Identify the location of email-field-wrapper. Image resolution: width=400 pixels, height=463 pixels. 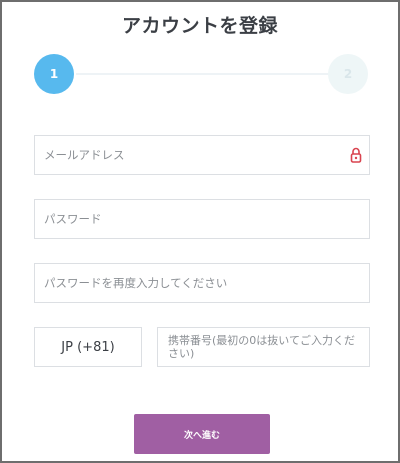
(202, 155).